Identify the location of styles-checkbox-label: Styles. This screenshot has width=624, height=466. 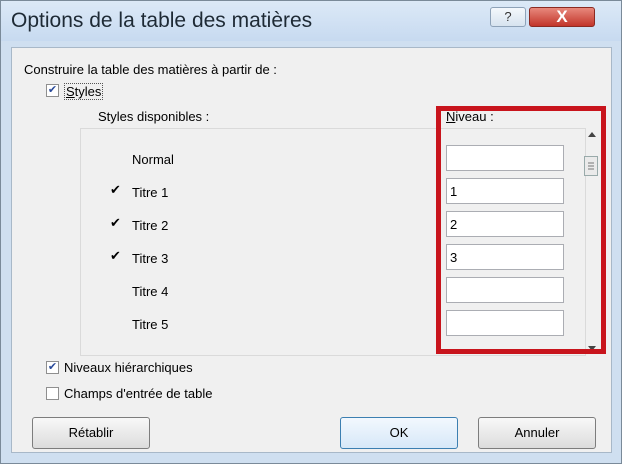
(84, 91).